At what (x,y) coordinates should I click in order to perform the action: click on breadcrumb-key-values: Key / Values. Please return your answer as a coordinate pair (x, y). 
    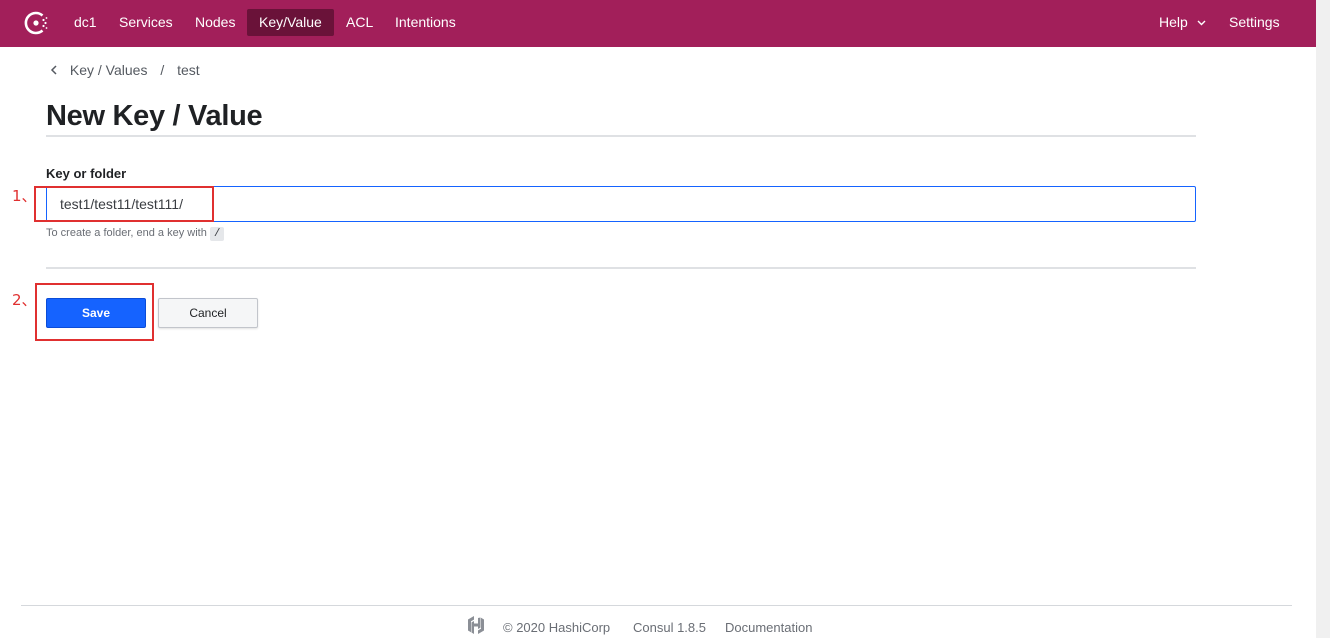
    Looking at the image, I should click on (109, 70).